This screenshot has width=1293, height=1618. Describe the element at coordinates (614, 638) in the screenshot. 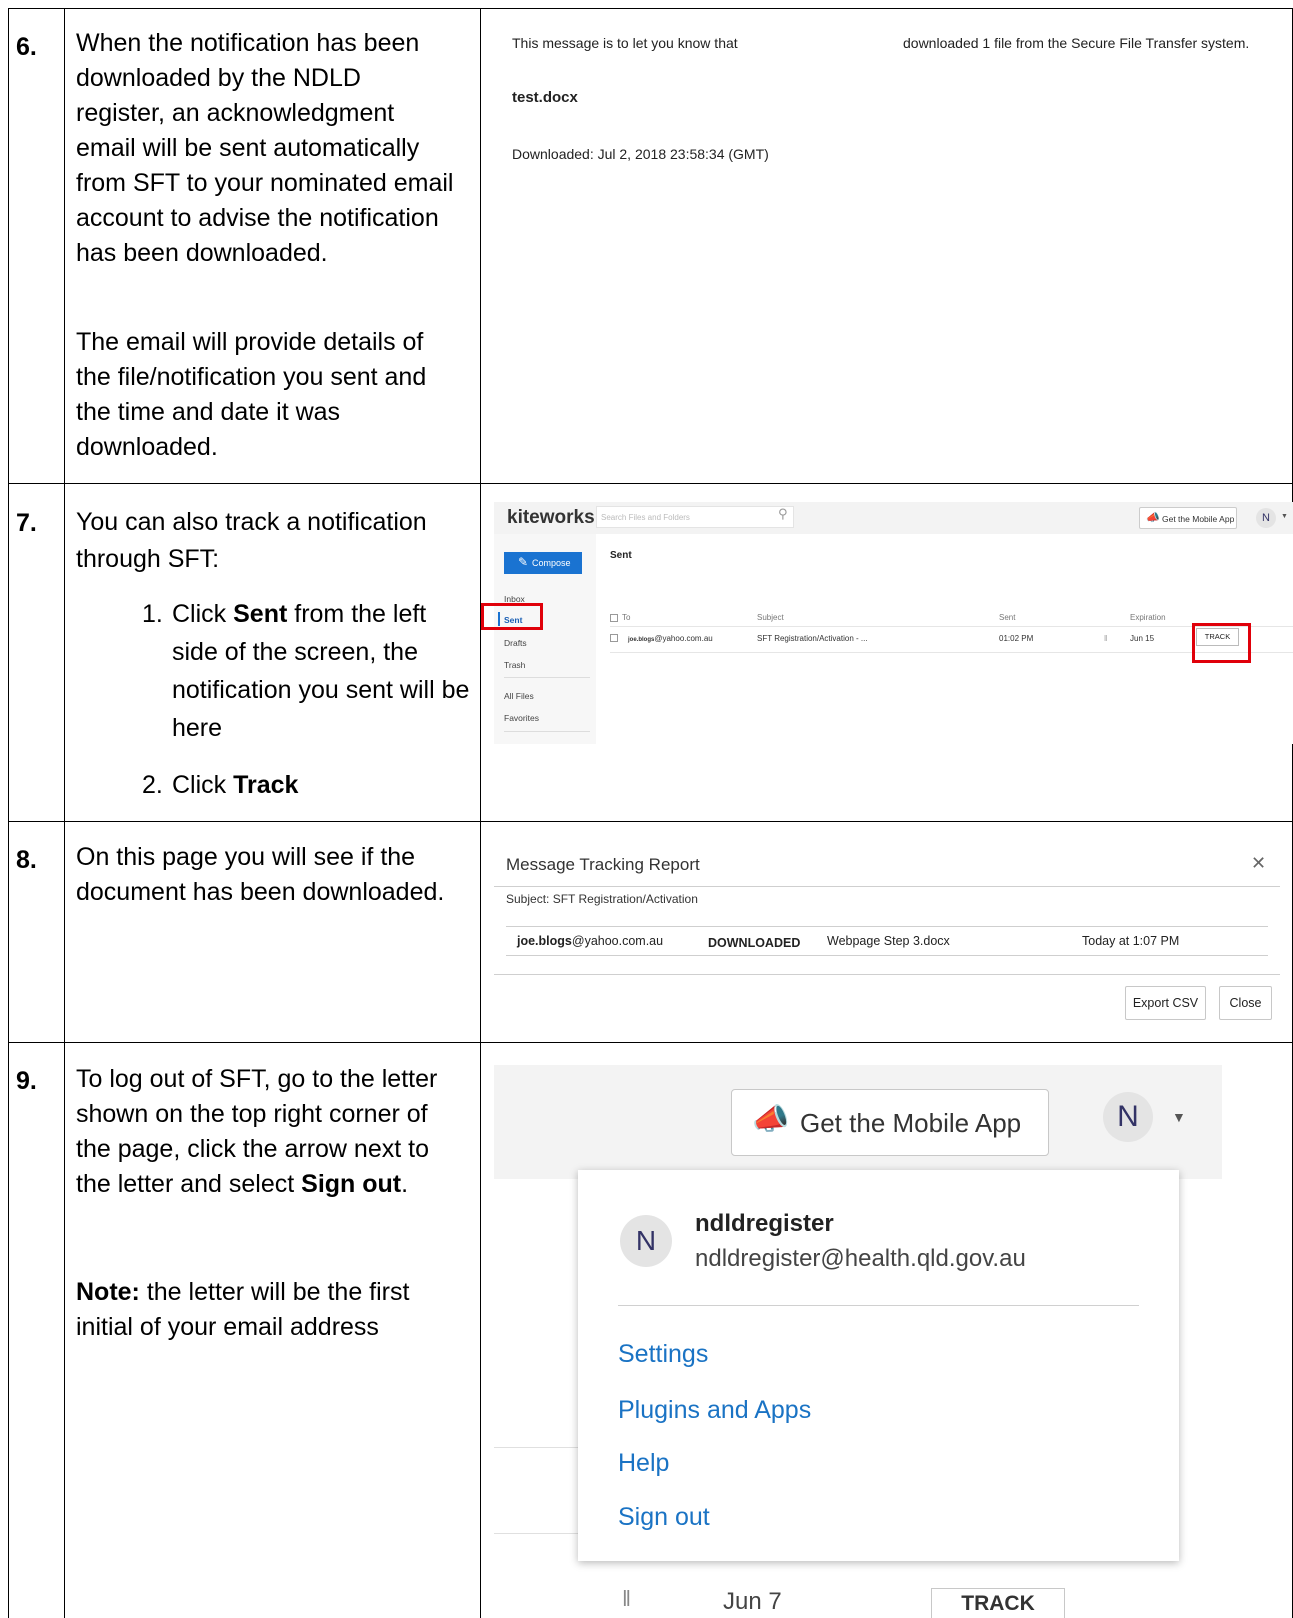

I see `row-checkbox` at that location.